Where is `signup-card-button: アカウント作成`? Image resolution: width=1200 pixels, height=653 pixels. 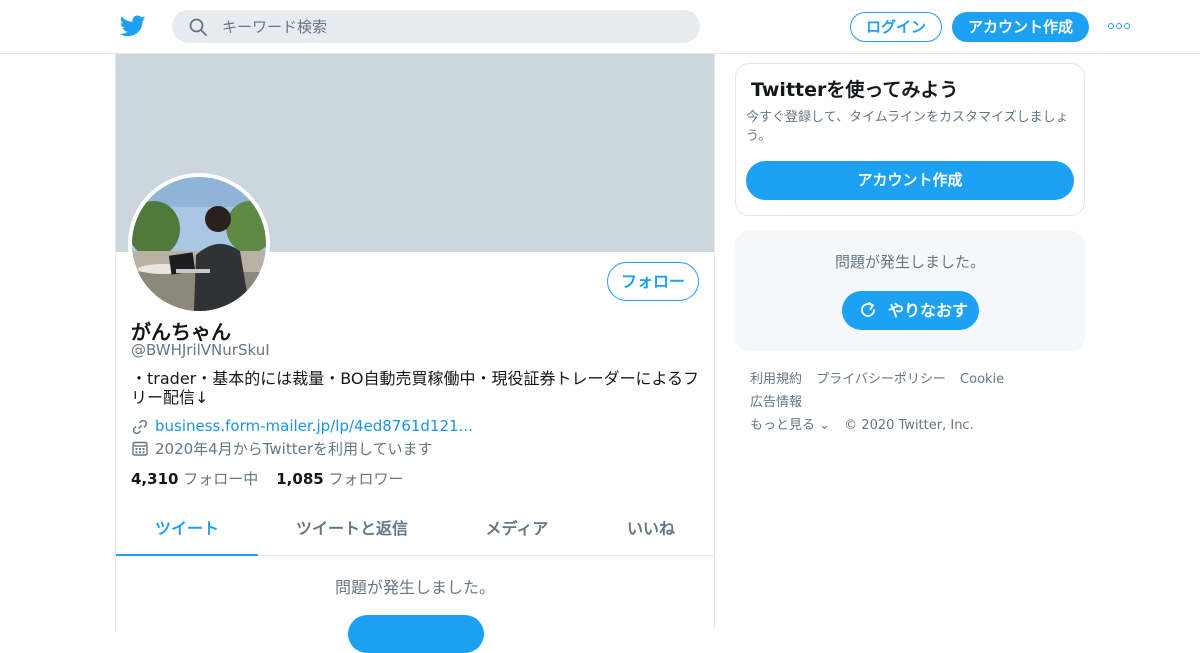 signup-card-button: アカウント作成 is located at coordinates (910, 180).